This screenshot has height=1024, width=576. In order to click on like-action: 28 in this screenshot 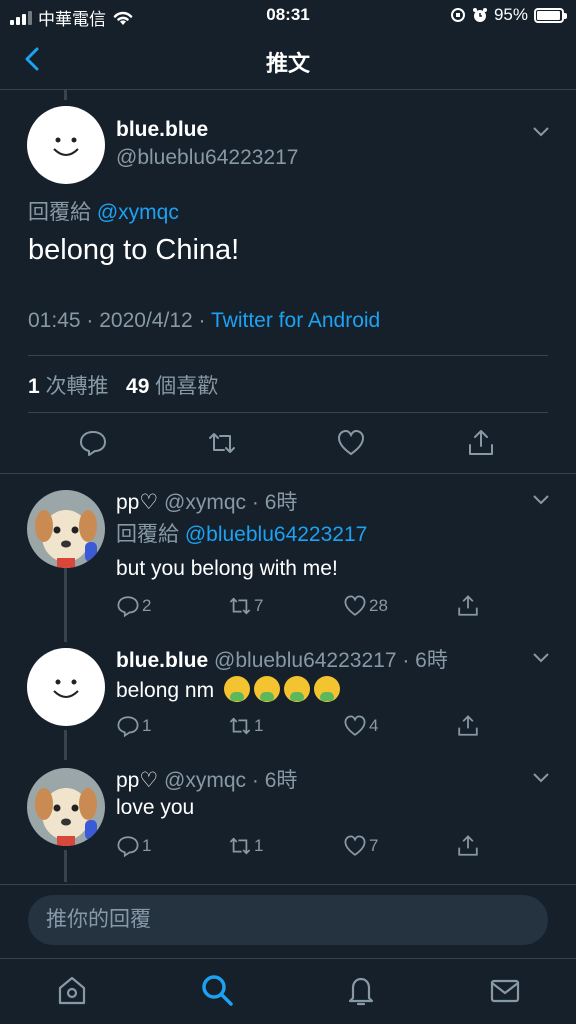, I will do `click(365, 606)`.